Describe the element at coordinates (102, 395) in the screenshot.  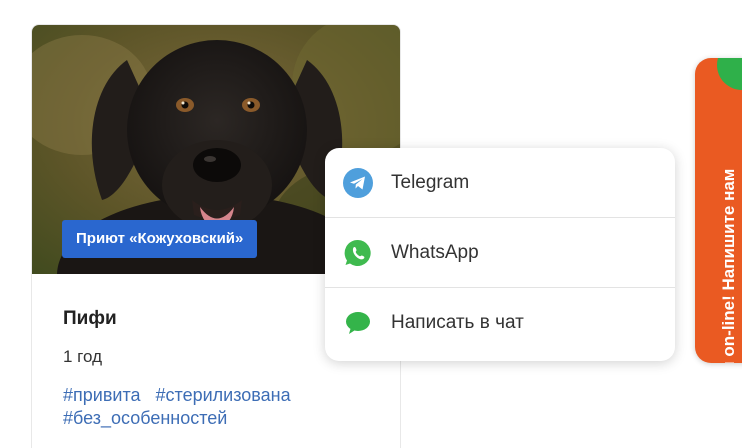
I see `tag-link: #привита` at that location.